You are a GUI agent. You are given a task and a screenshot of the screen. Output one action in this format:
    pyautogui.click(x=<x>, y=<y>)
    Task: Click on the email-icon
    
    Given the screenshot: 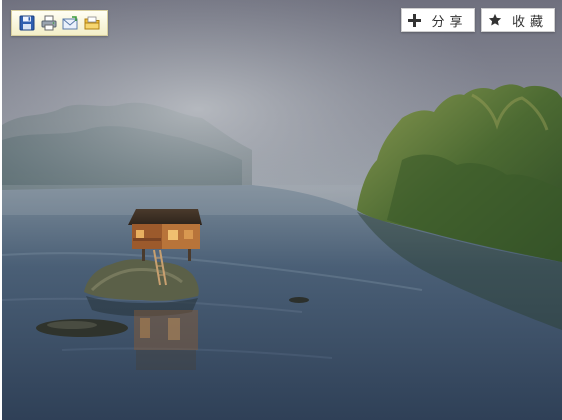 What is the action you would take?
    pyautogui.click(x=70, y=23)
    